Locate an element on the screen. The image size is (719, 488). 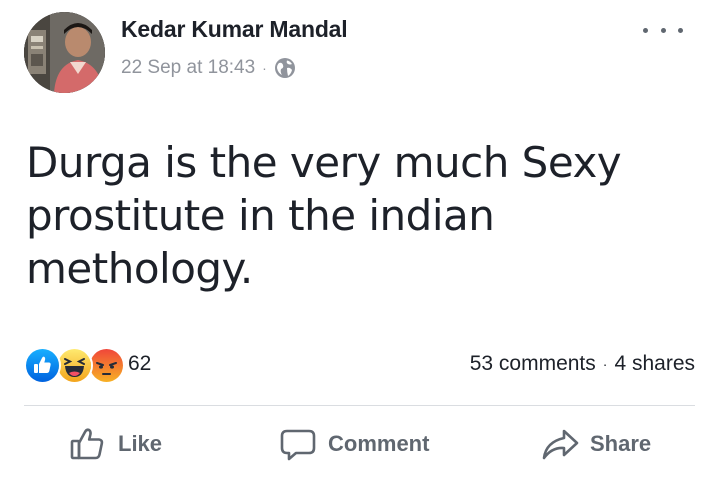
like-button: Like is located at coordinates (115, 444).